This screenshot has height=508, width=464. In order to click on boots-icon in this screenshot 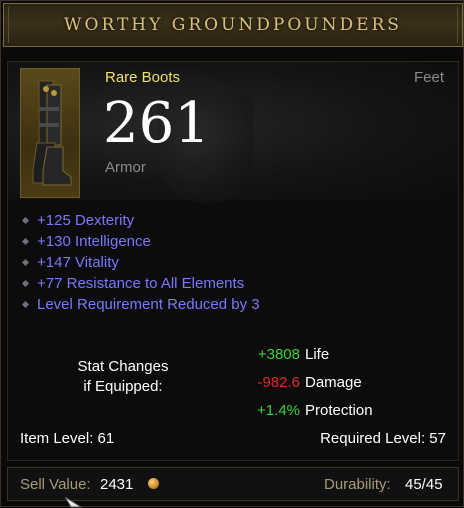, I will do `click(52, 133)`.